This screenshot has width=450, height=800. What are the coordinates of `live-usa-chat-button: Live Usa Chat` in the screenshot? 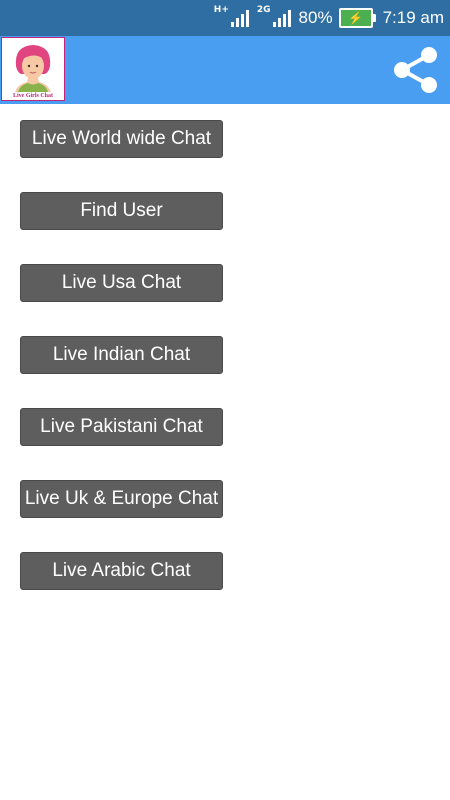 It's located at (121, 283).